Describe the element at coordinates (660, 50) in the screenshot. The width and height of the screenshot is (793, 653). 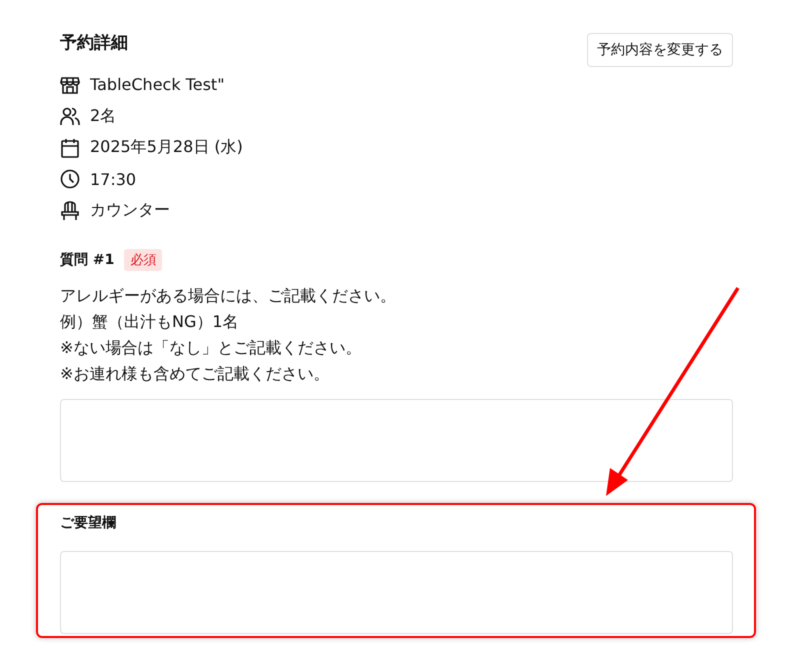
I see `change-reservation-button: 予約内容を変更する` at that location.